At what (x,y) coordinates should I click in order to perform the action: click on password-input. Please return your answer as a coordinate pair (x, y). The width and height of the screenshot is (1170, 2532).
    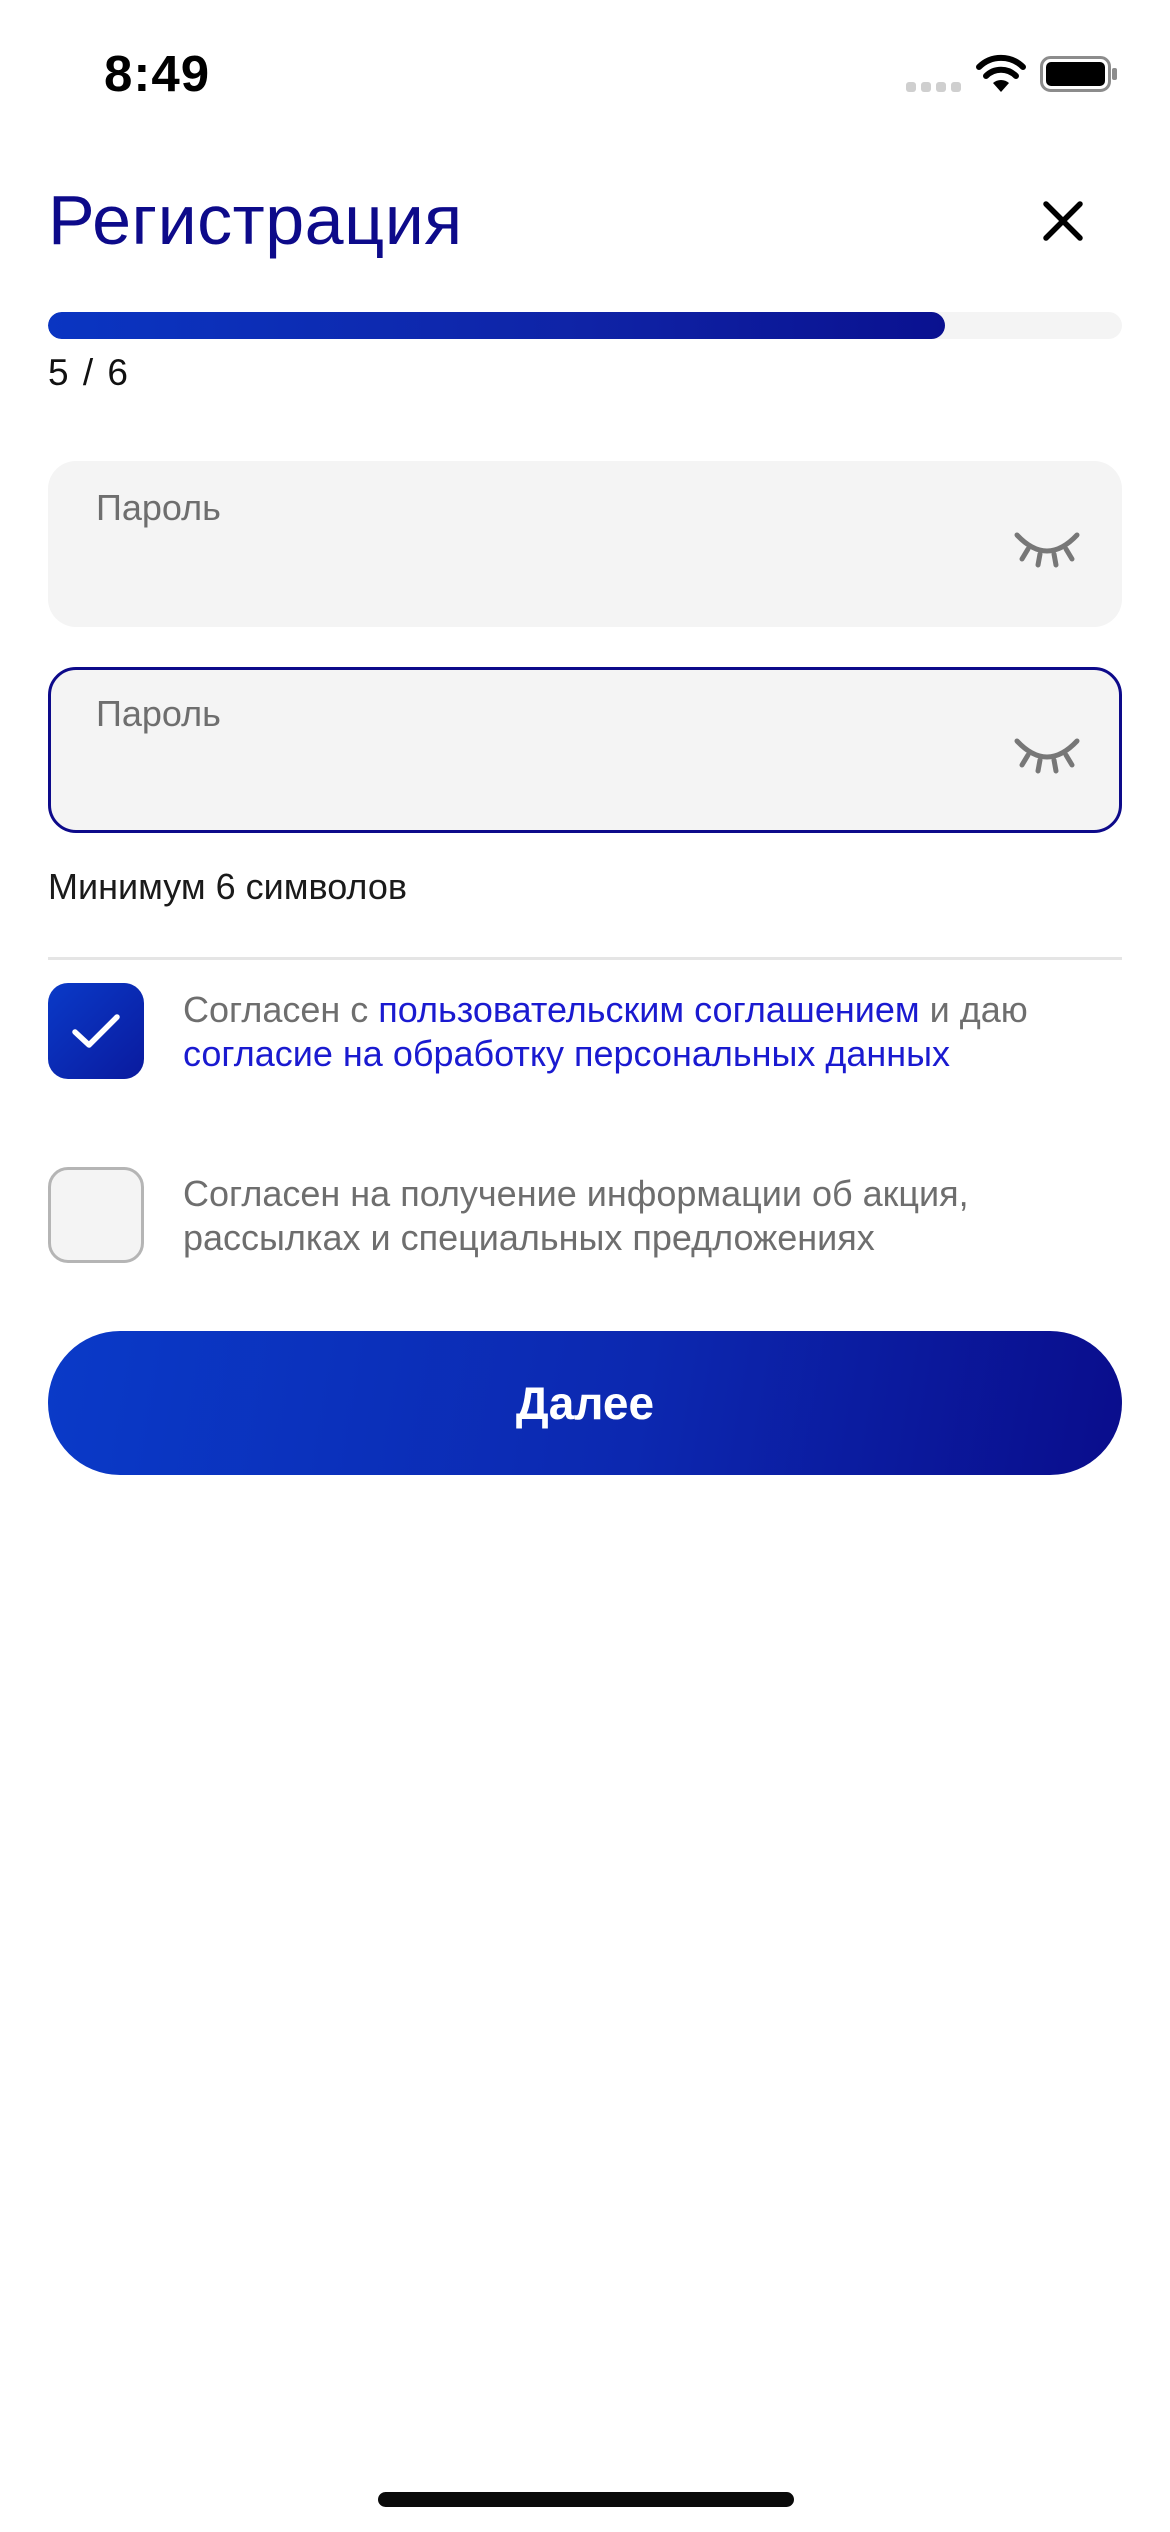
    Looking at the image, I should click on (548, 571).